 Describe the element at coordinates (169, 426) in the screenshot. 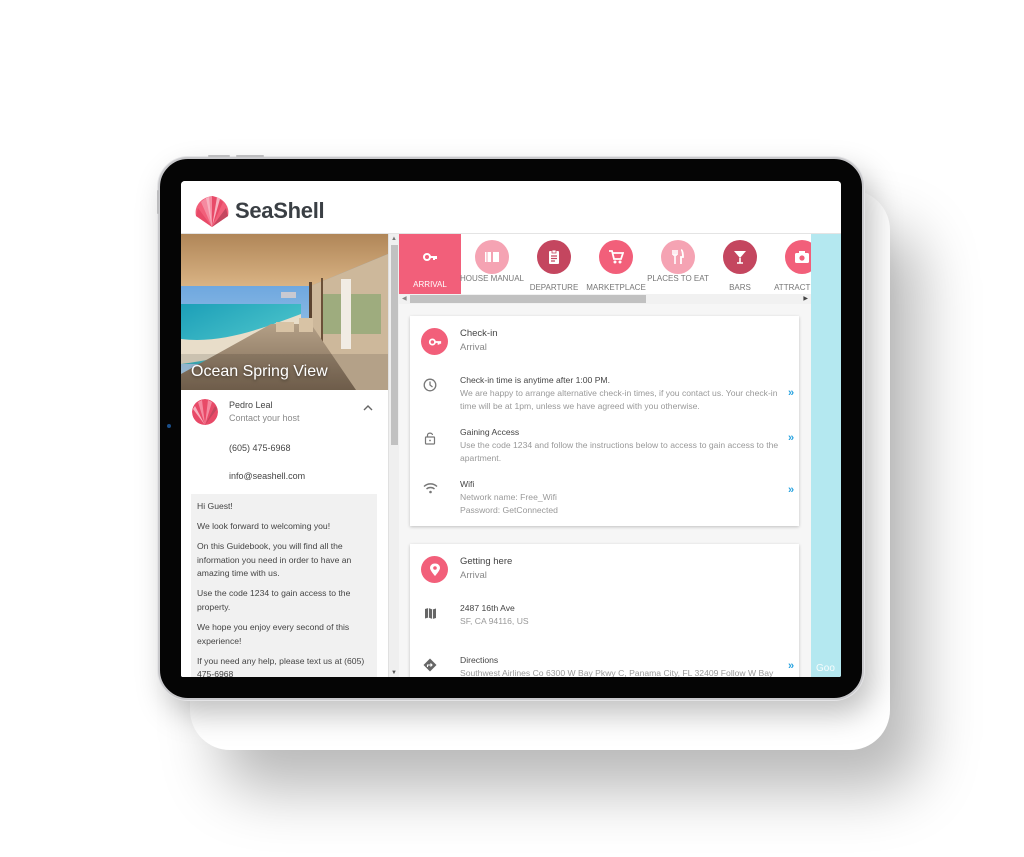

I see `camera-icon-device` at that location.